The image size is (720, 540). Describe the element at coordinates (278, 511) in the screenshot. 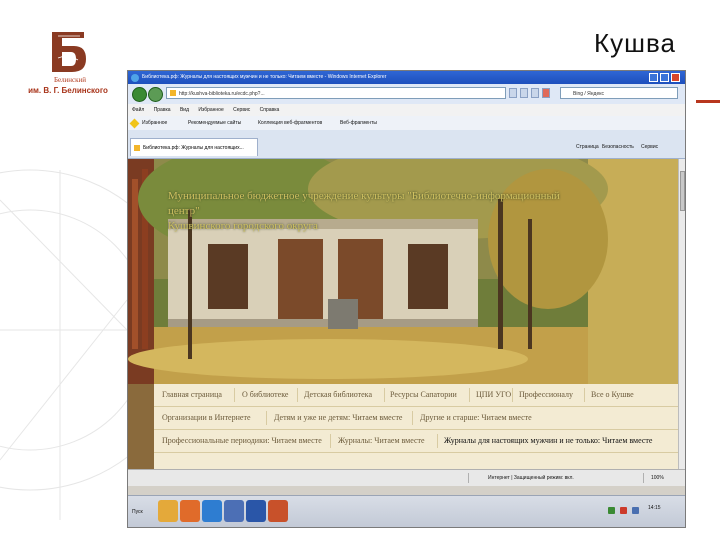

I see `powerpoint-icon` at that location.